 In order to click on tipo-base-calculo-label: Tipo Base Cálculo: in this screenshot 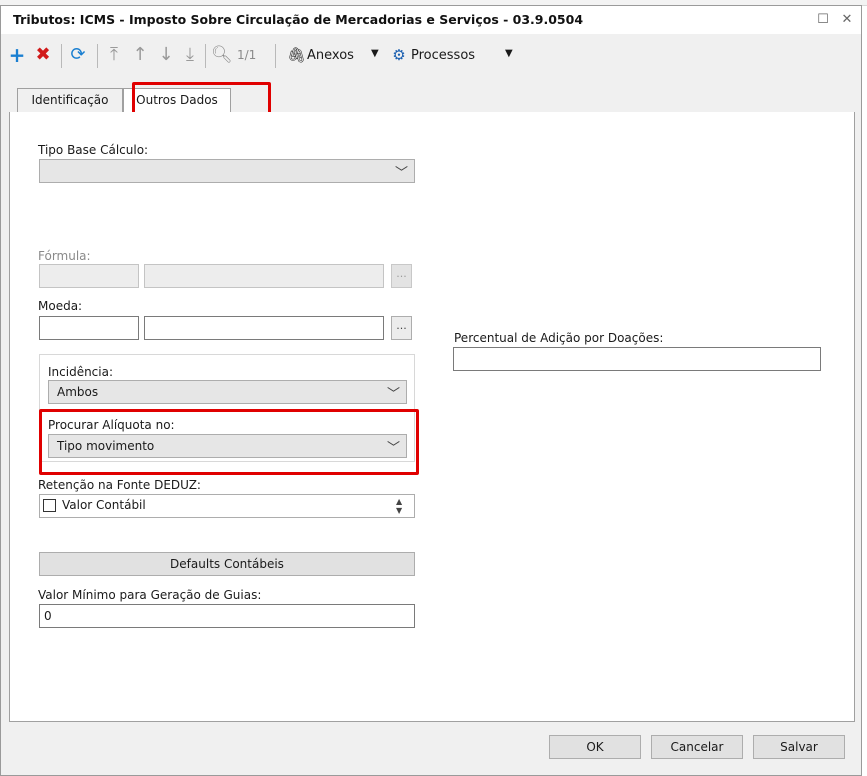, I will do `click(93, 150)`.